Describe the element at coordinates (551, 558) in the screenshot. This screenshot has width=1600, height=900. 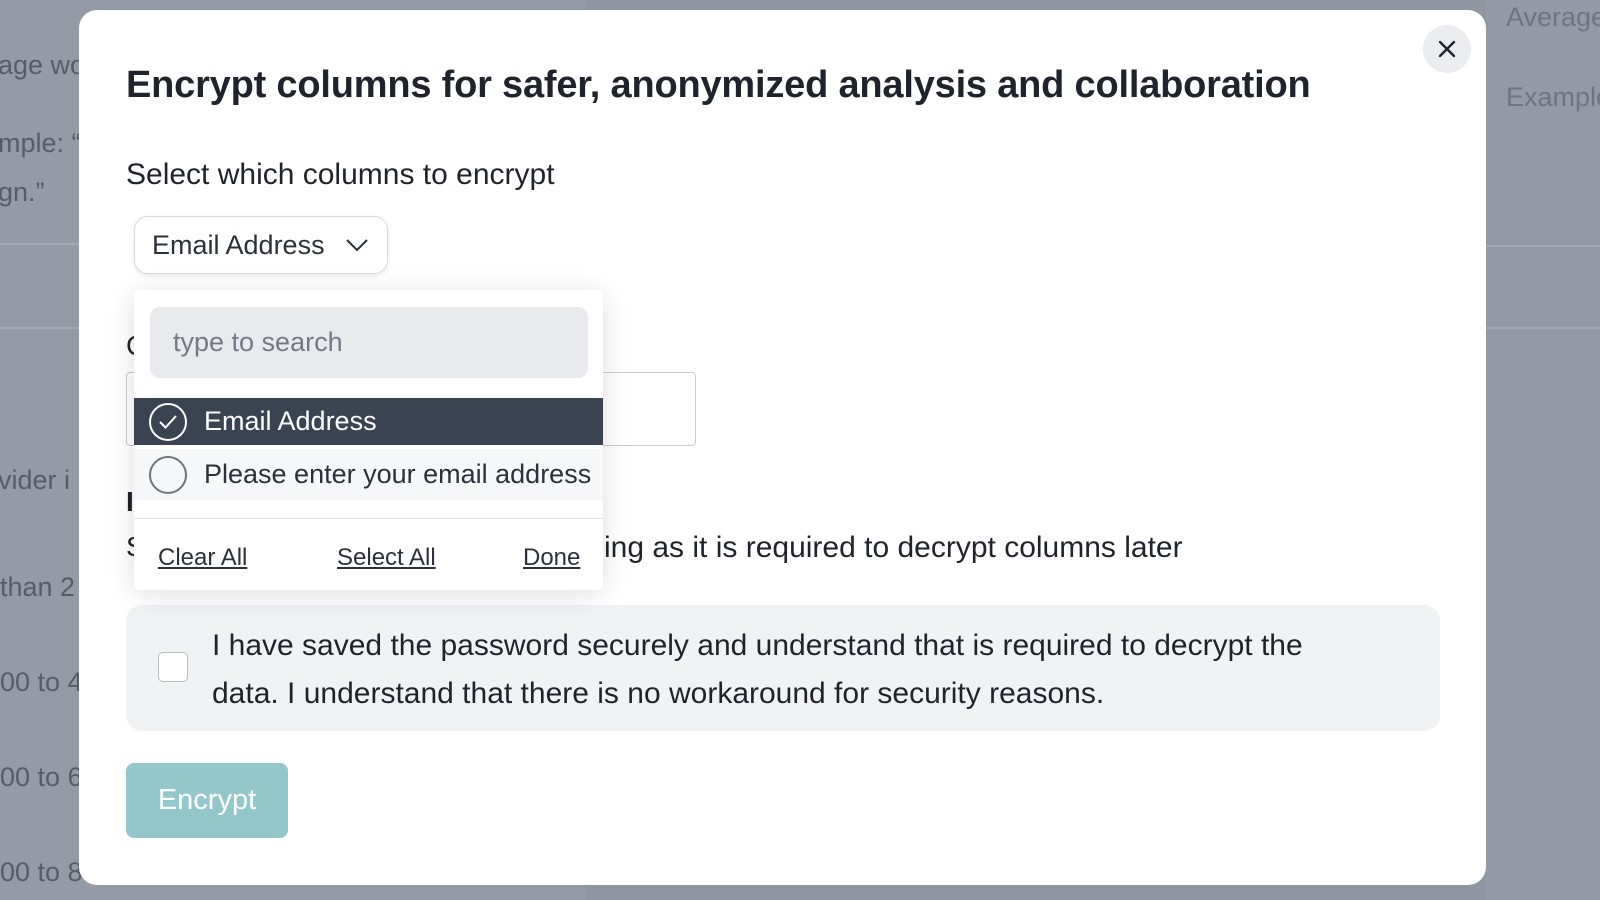
I see `done-link: Done` at that location.